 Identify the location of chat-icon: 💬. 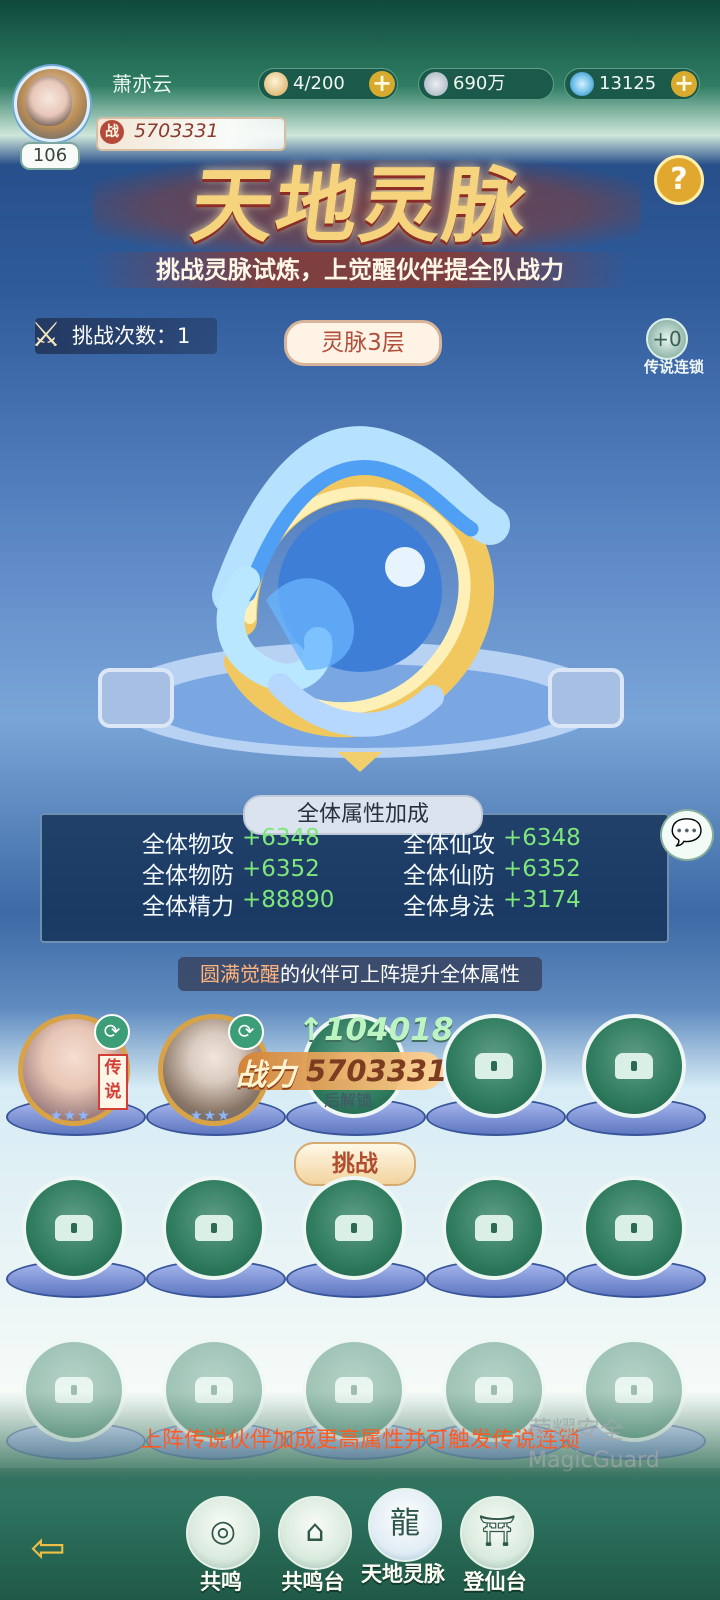
(687, 835).